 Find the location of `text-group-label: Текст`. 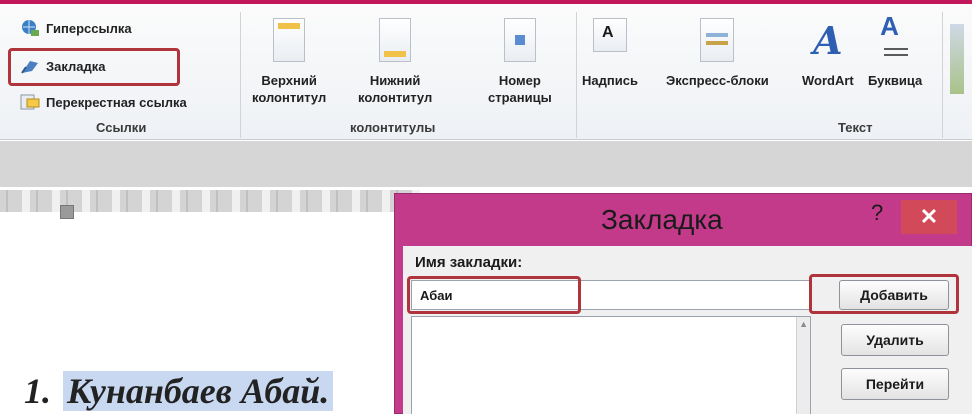

text-group-label: Текст is located at coordinates (855, 127).